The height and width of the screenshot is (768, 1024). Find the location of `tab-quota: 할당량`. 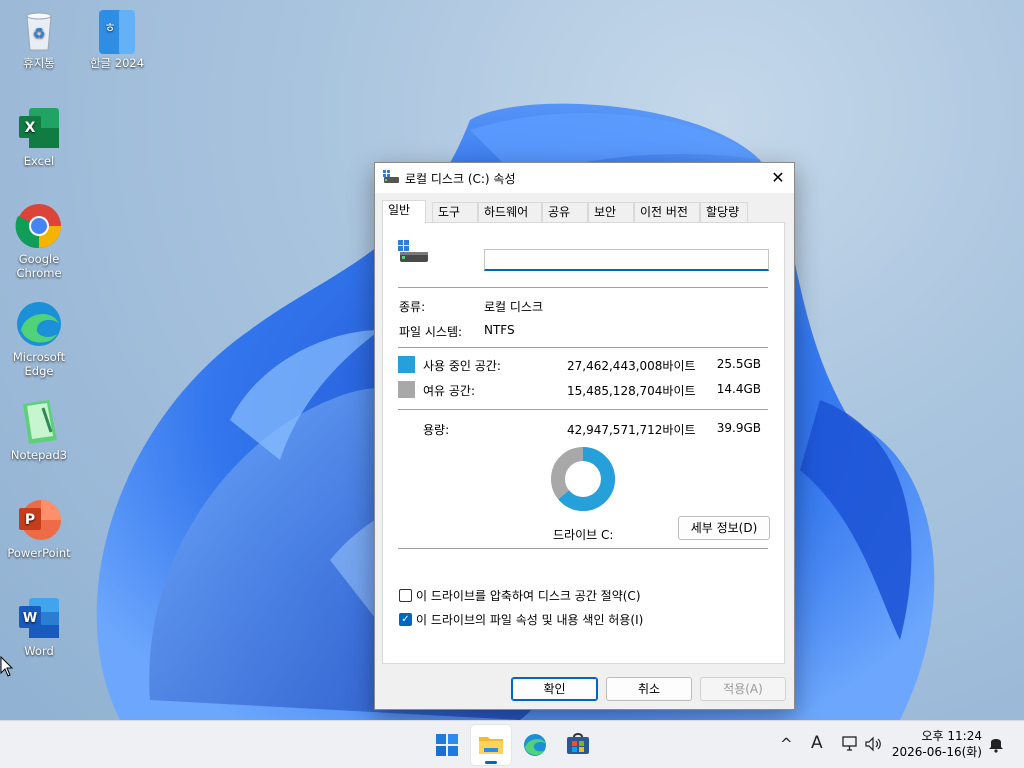

tab-quota: 할당량 is located at coordinates (724, 212).